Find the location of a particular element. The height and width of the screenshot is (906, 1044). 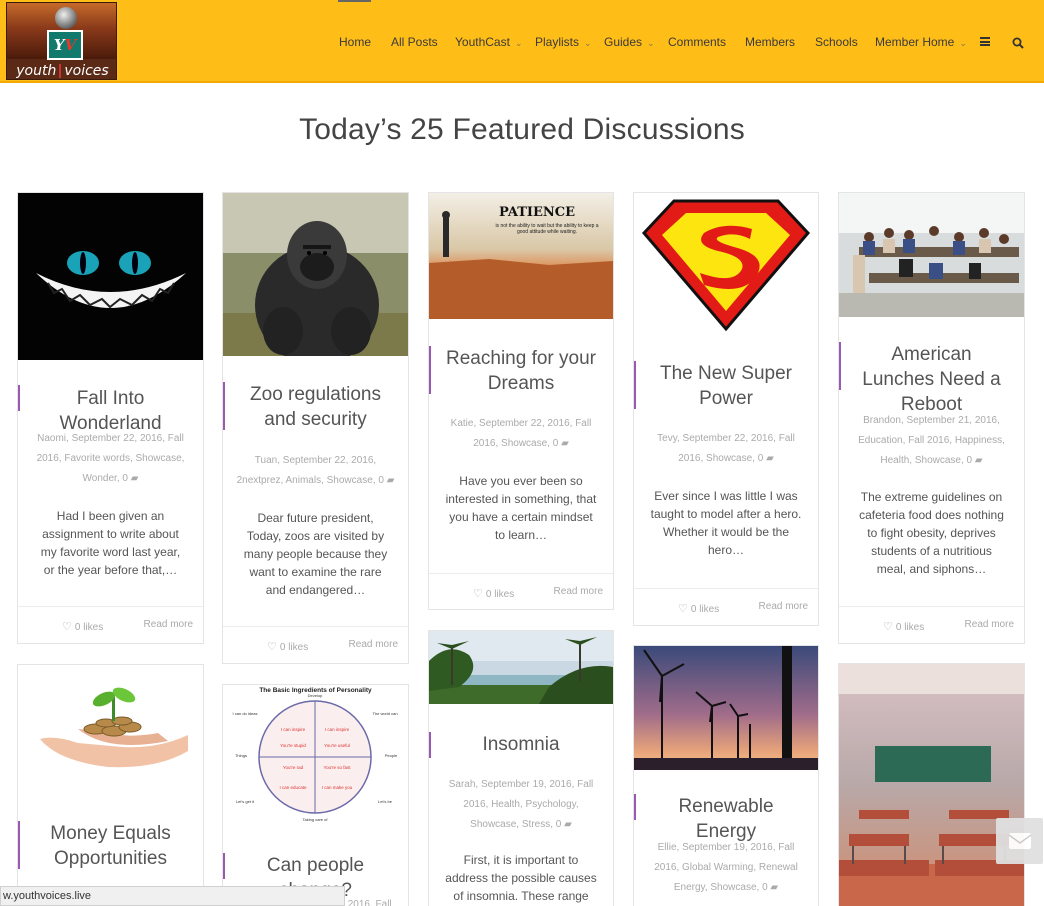

card-title: The New Super Power is located at coordinates (726, 386).